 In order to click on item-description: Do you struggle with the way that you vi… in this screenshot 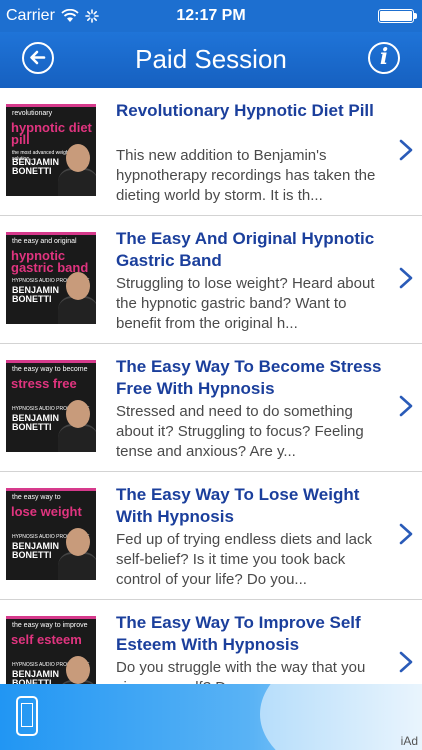, I will do `click(241, 671)`.